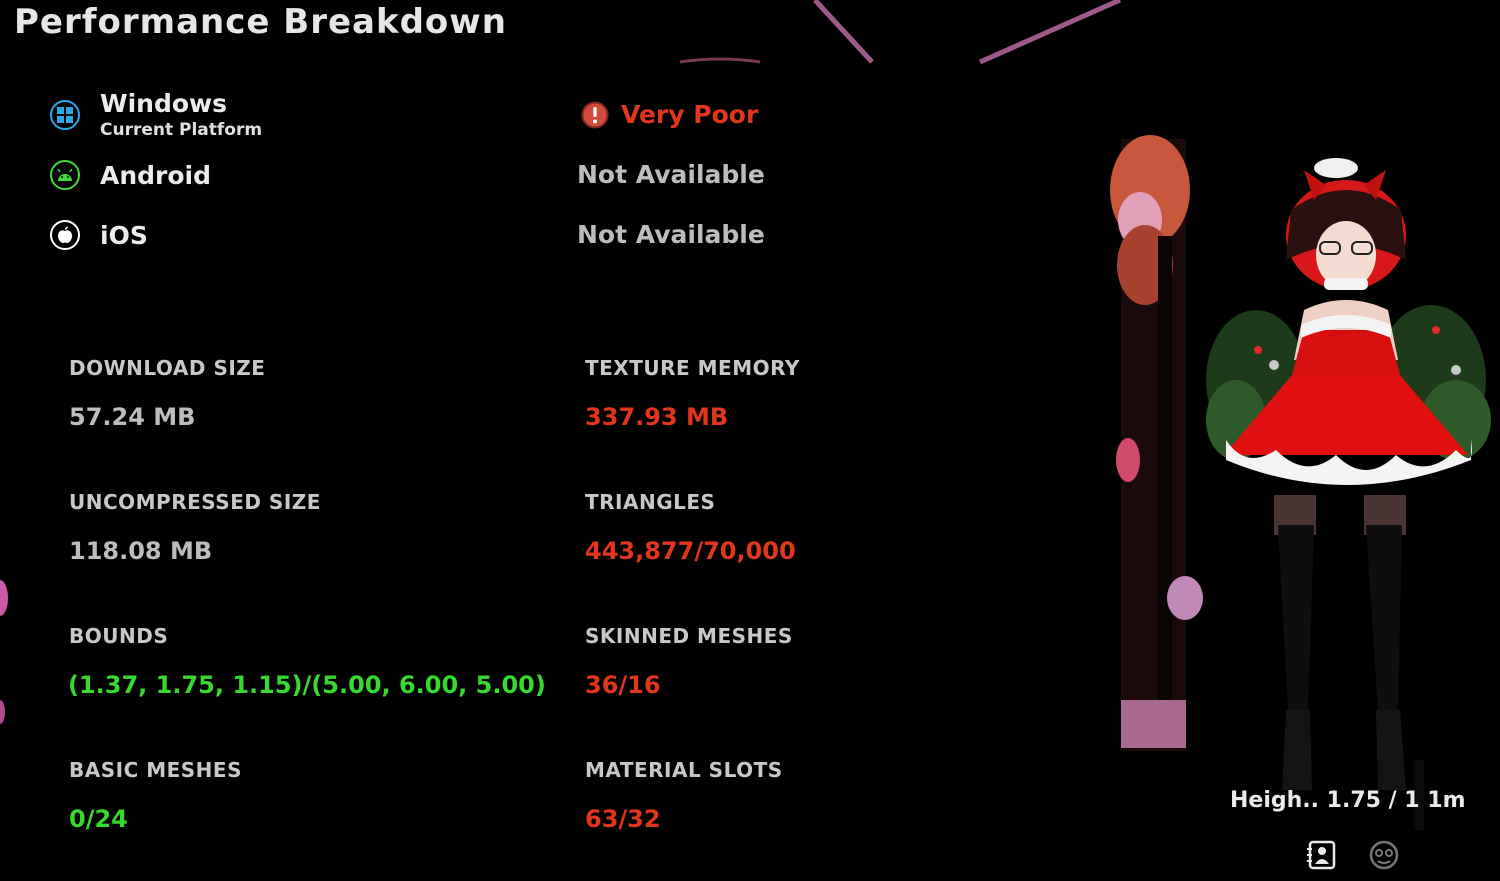 This screenshot has width=1500, height=881. Describe the element at coordinates (65, 175) in the screenshot. I see `android-icon` at that location.